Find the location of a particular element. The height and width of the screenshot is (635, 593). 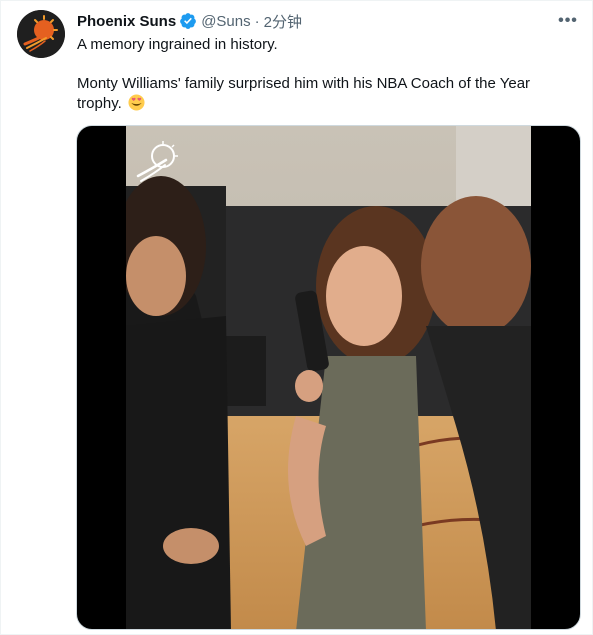

more-options-icon: ••• is located at coordinates (568, 21).